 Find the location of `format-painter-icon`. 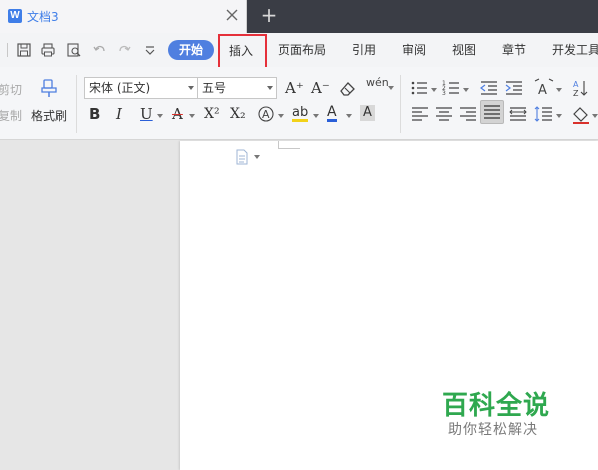

format-painter-icon is located at coordinates (49, 88).